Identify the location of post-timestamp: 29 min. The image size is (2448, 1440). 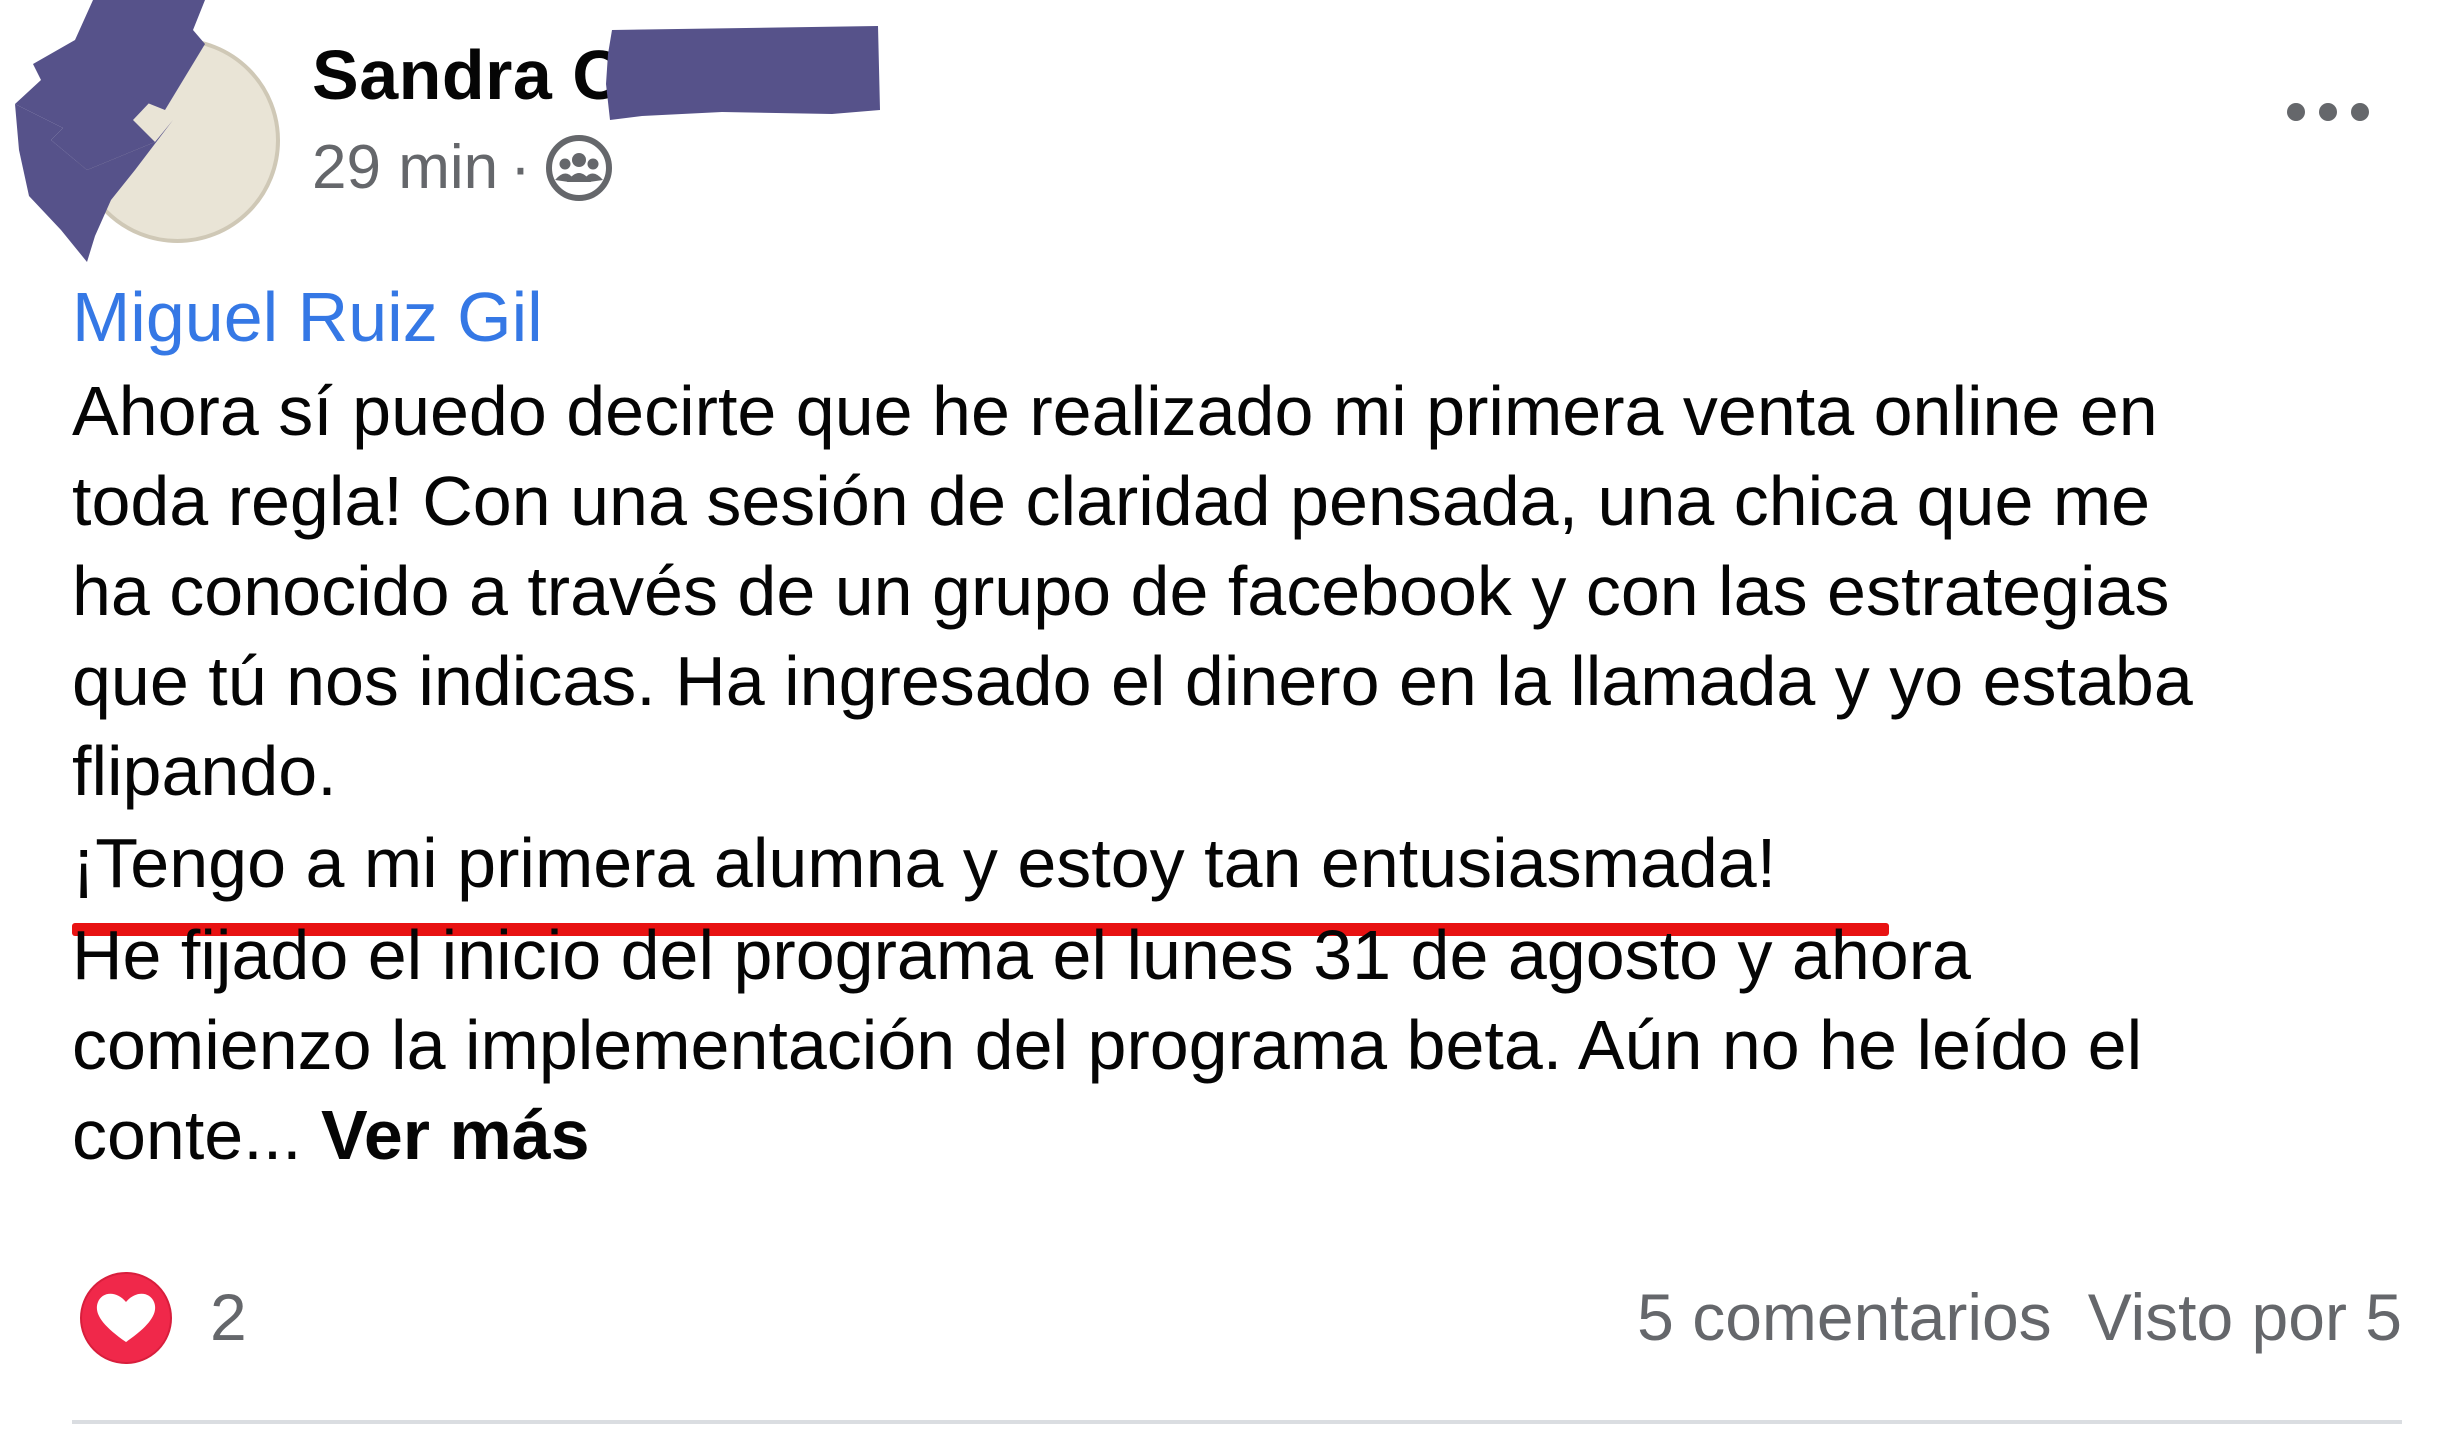
(405, 168).